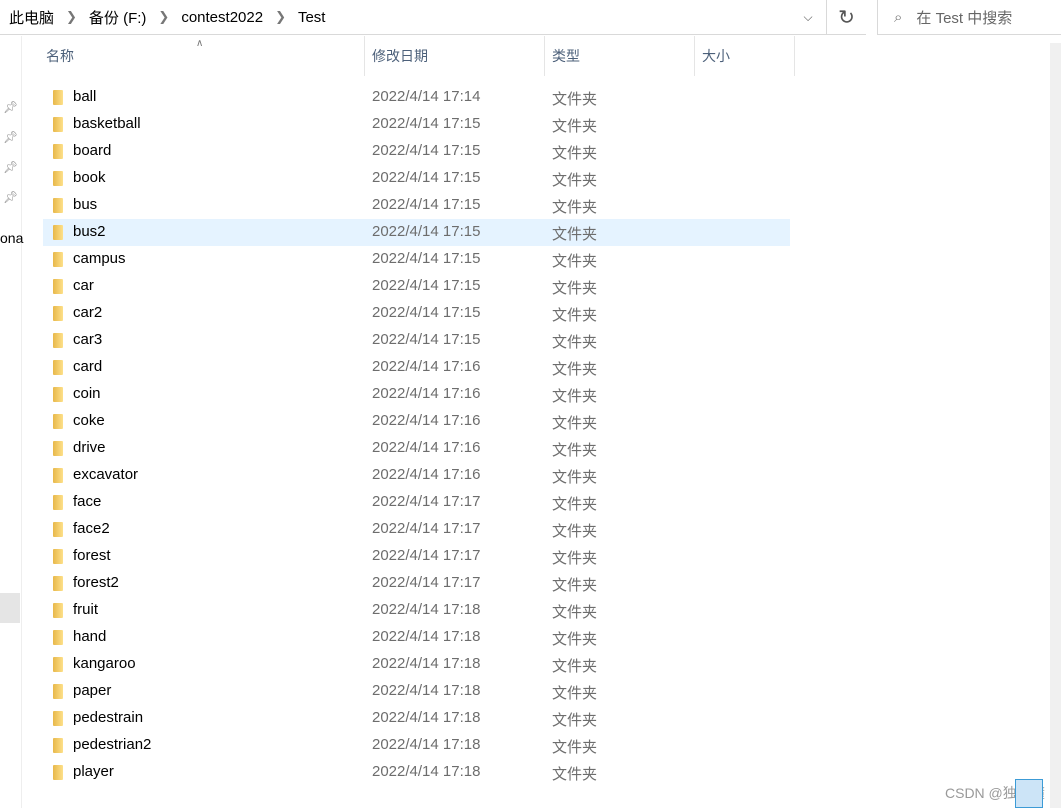 The image size is (1061, 808). Describe the element at coordinates (416, 664) in the screenshot. I see `table-row: kangaroo 2022/4/14 17:18 文件夹` at that location.